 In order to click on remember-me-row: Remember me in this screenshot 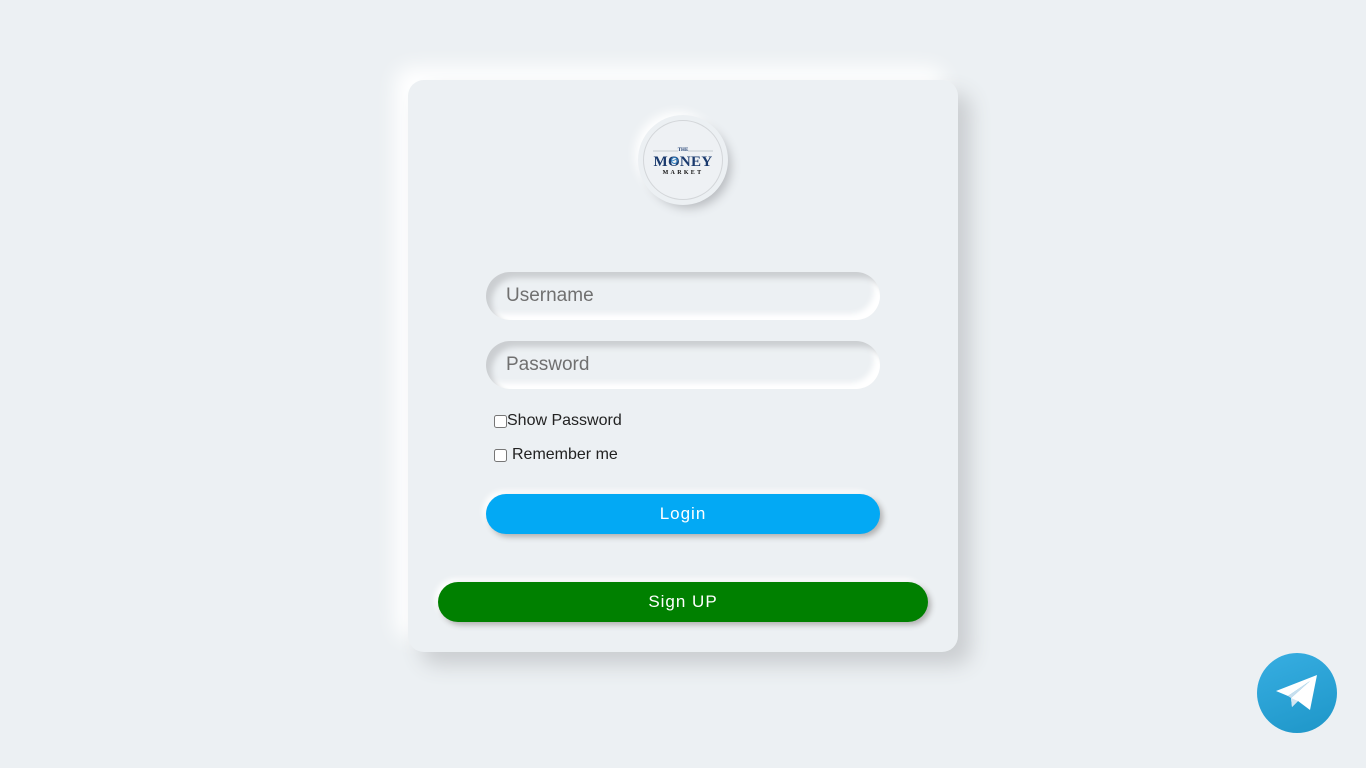, I will do `click(556, 455)`.